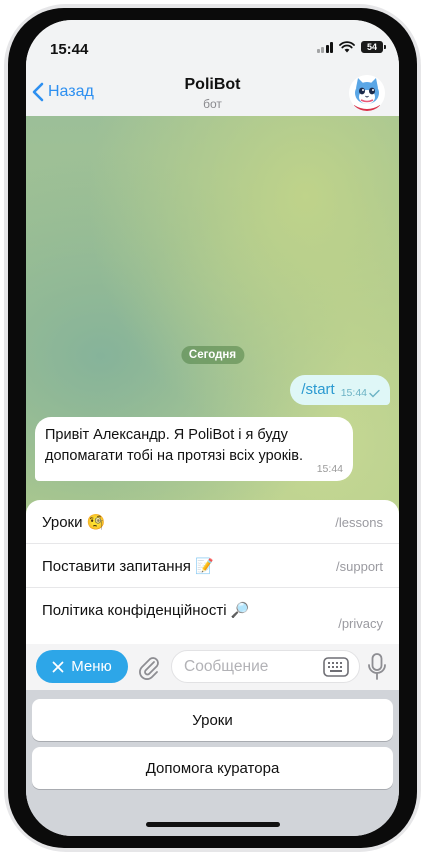  I want to click on message-time: 15:44, so click(353, 393).